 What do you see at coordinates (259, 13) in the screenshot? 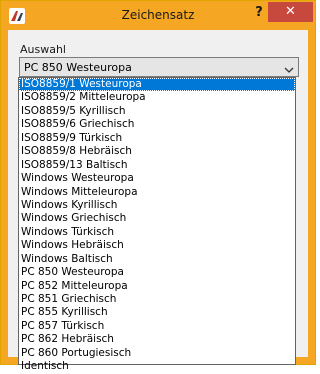
I see `help-button: ?` at bounding box center [259, 13].